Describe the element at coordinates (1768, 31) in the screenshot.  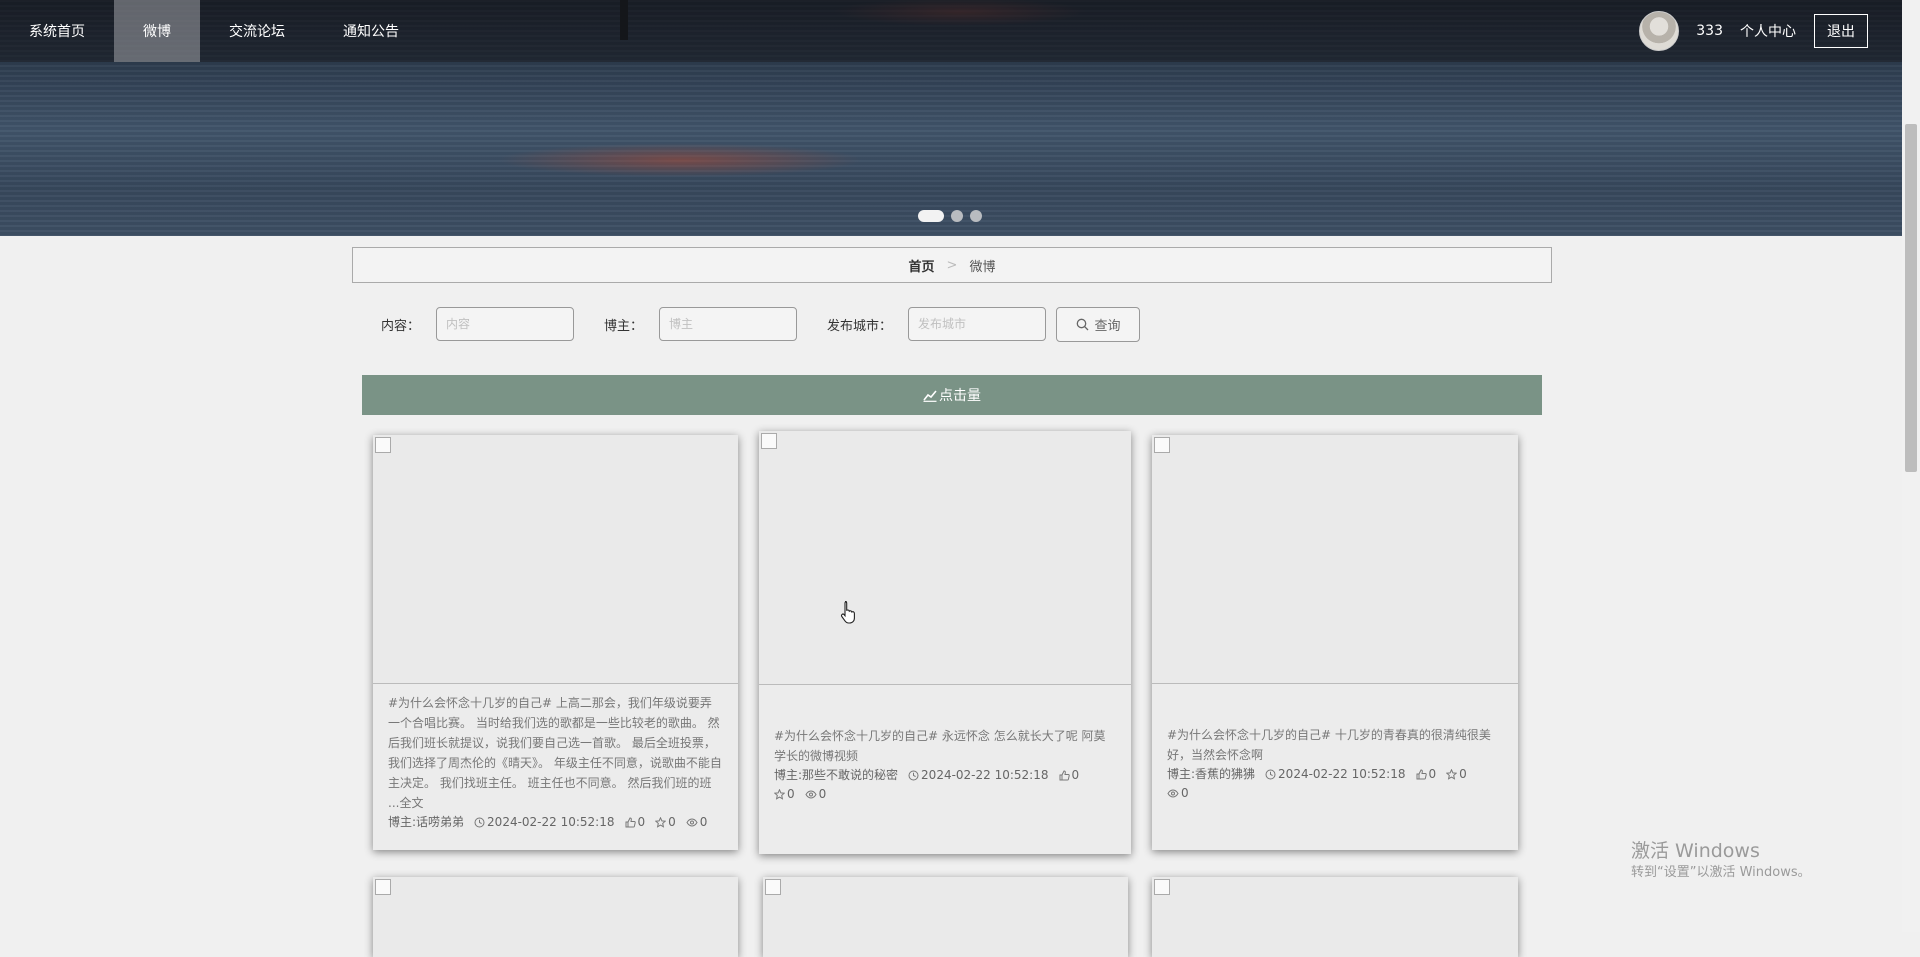
I see `personal-center-link: 个人中心` at that location.